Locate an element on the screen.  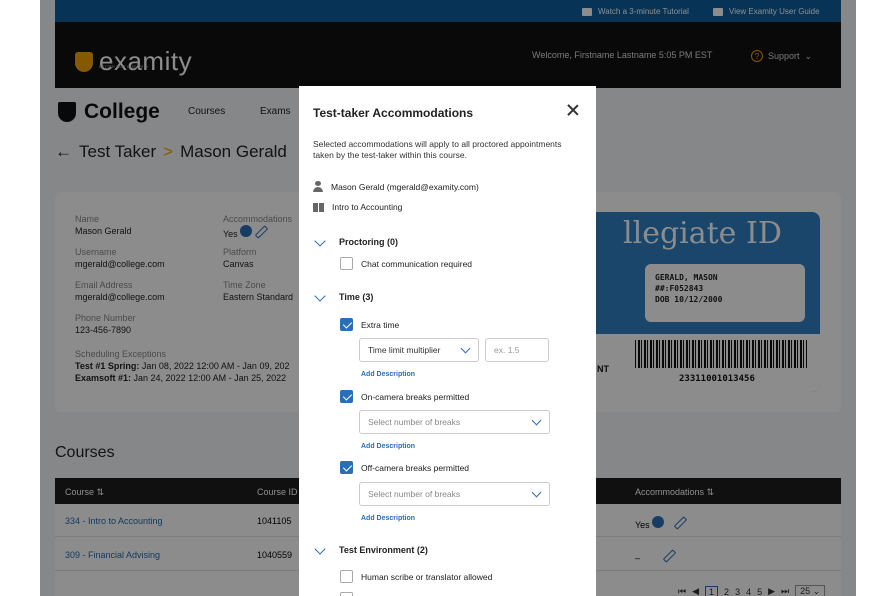
page-button: 5 is located at coordinates (759, 591).